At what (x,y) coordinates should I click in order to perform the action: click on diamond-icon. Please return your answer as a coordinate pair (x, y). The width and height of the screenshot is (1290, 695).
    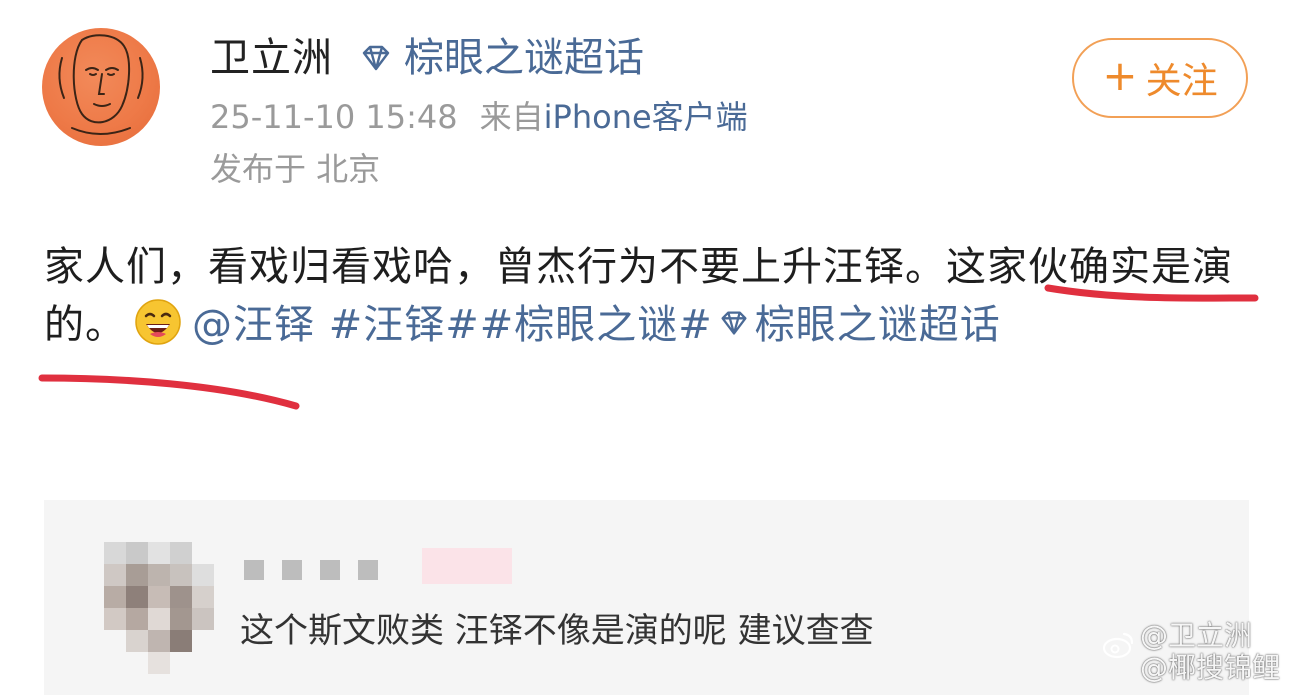
    Looking at the image, I should click on (376, 58).